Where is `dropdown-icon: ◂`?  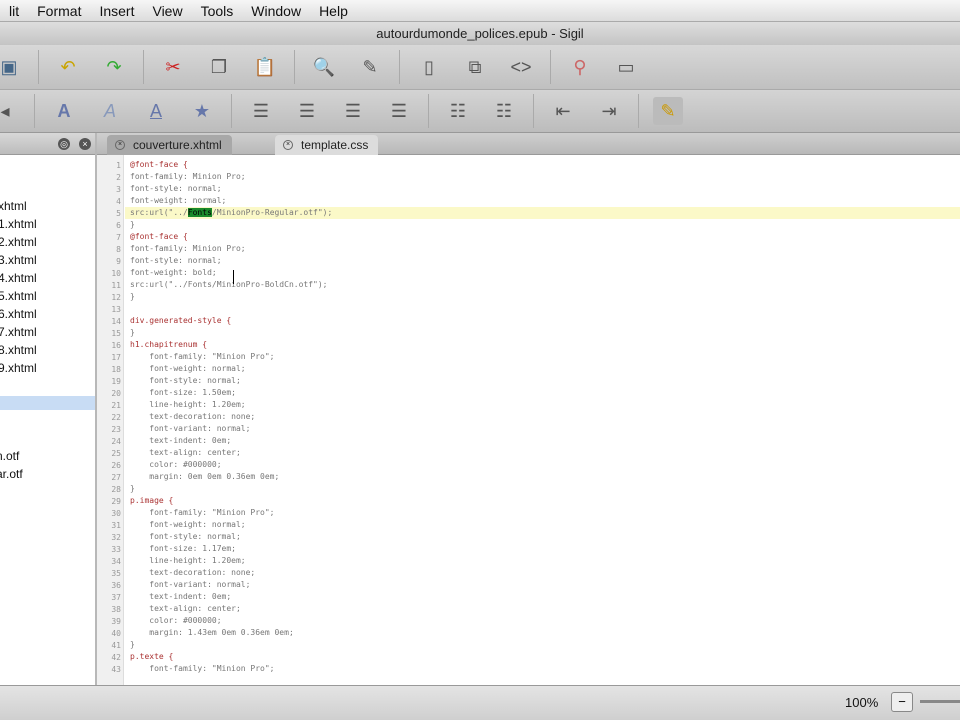 dropdown-icon: ◂ is located at coordinates (10, 111).